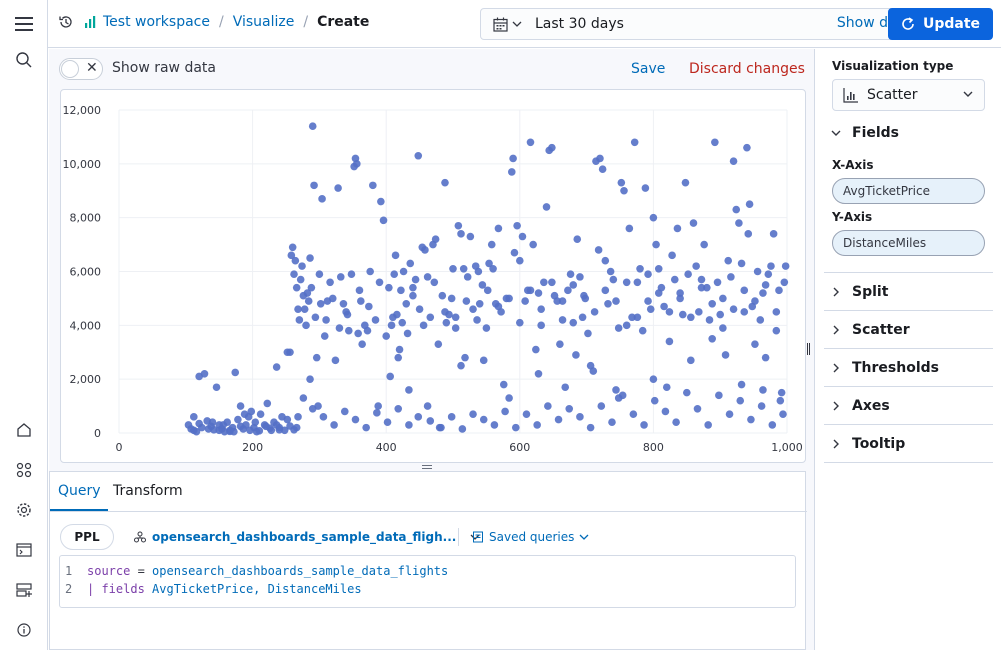 Image resolution: width=1001 pixels, height=650 pixels. What do you see at coordinates (908, 292) in the screenshot?
I see `split-accordion: Split` at bounding box center [908, 292].